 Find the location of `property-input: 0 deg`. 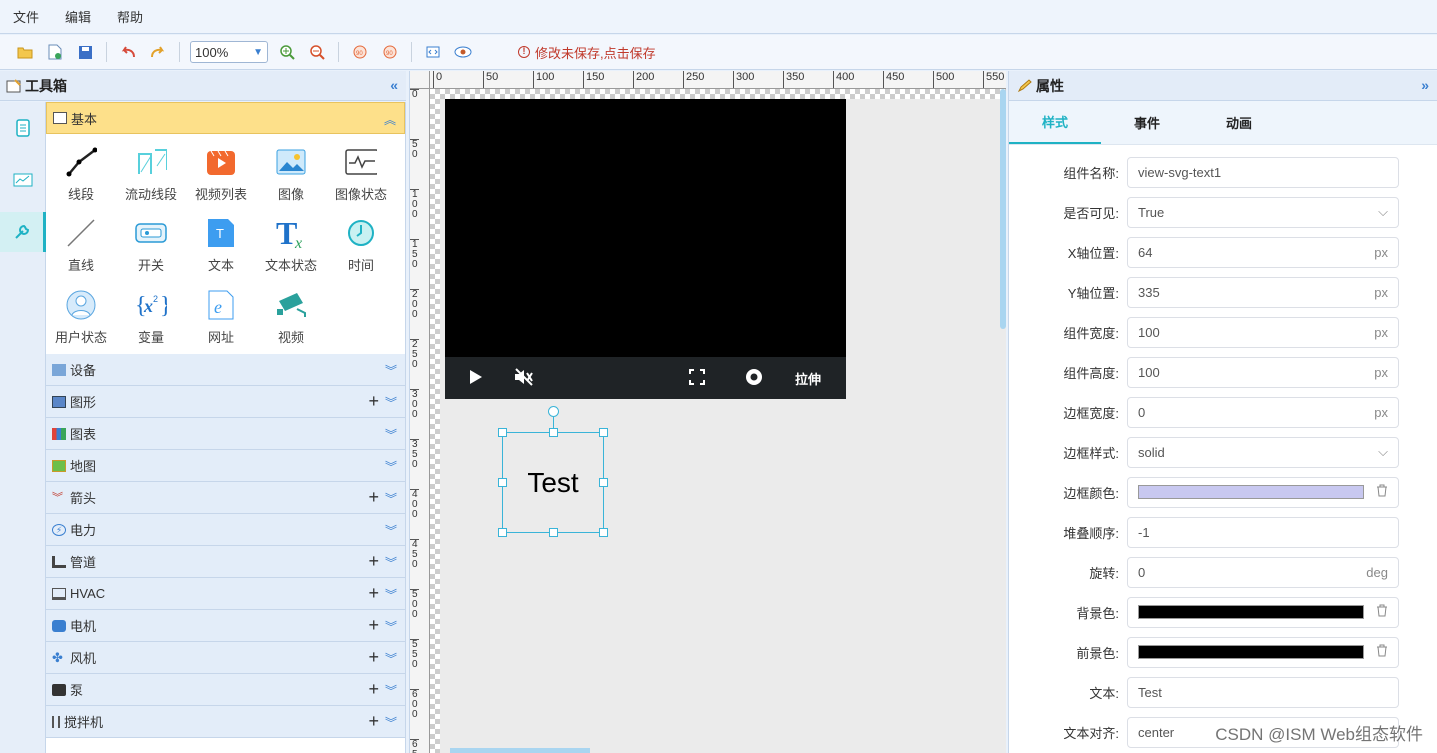

property-input: 0 deg is located at coordinates (1263, 572).